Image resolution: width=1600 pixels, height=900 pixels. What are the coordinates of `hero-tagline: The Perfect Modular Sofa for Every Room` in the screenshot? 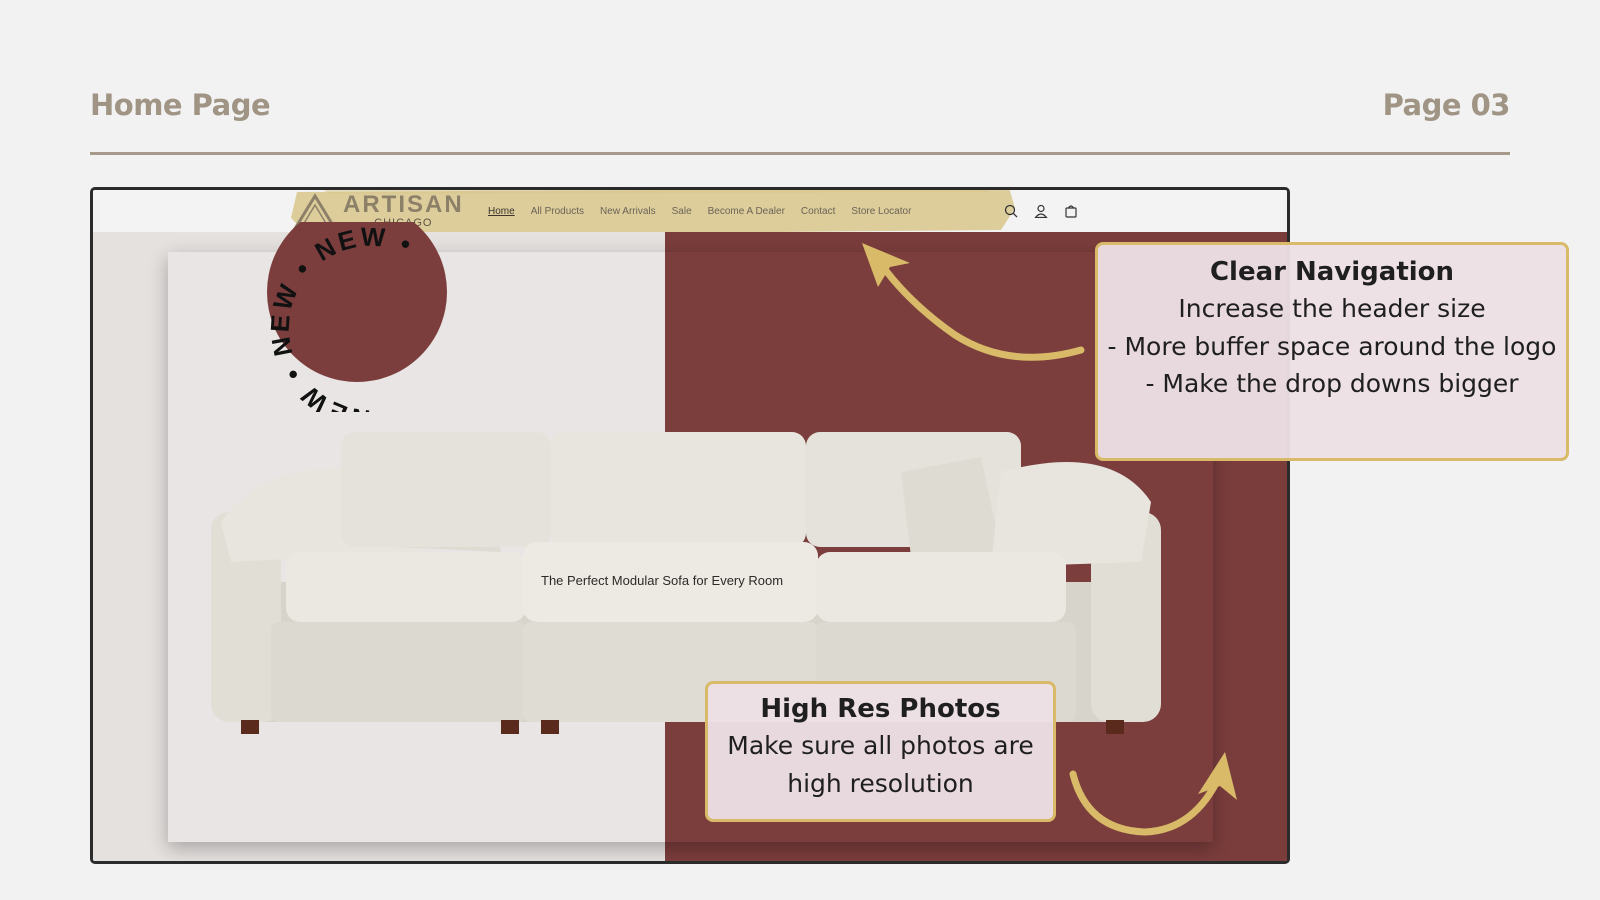 It's located at (662, 580).